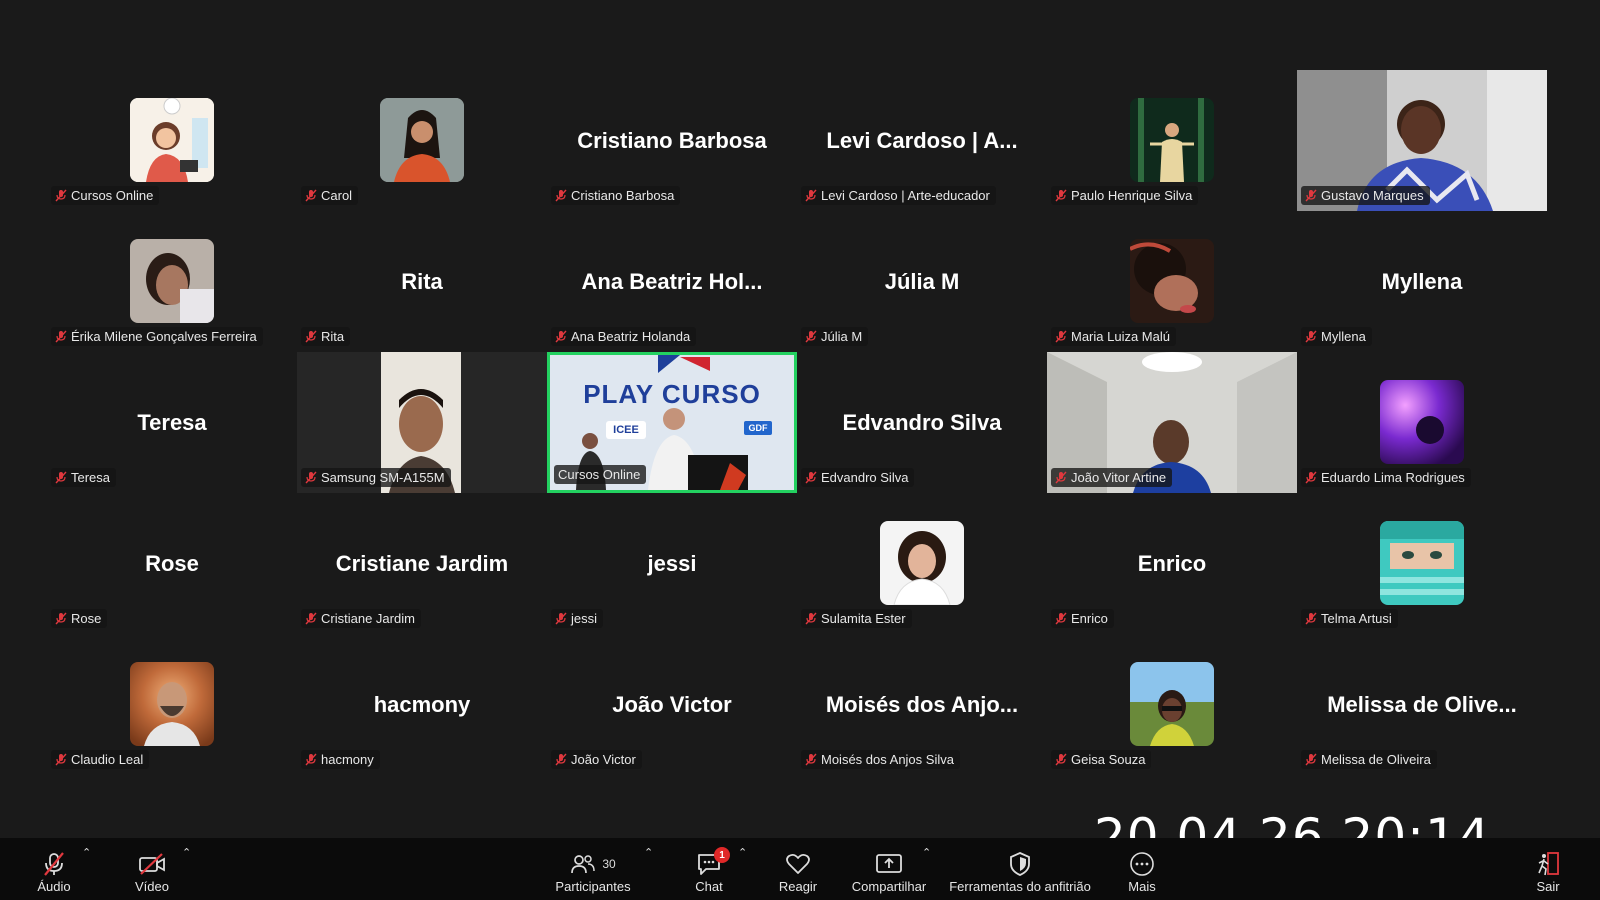 This screenshot has width=1600, height=900. What do you see at coordinates (340, 759) in the screenshot?
I see `participant-name-label: hacmony` at bounding box center [340, 759].